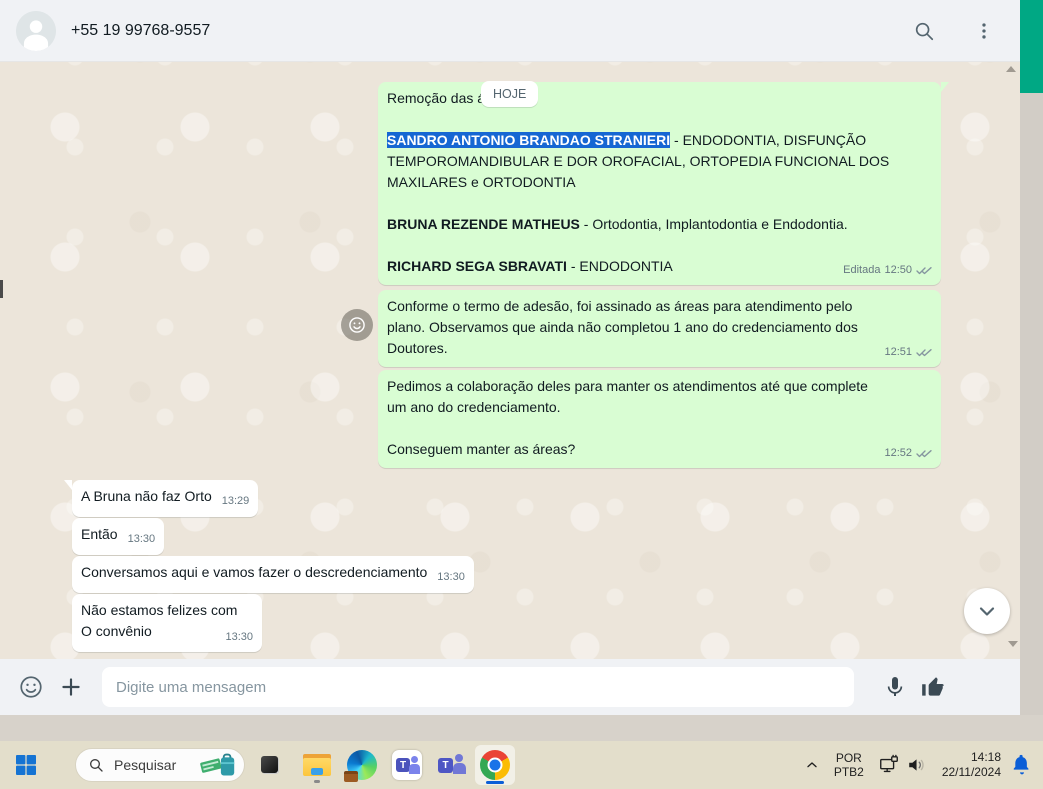 The width and height of the screenshot is (1043, 789). Describe the element at coordinates (510, 94) in the screenshot. I see `date-badge: HOJE` at that location.